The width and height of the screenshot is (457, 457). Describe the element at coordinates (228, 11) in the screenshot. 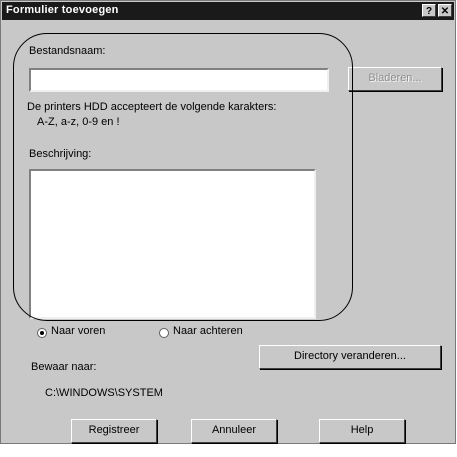

I see `title-bar: Formulier toevoegen ? ✕` at that location.